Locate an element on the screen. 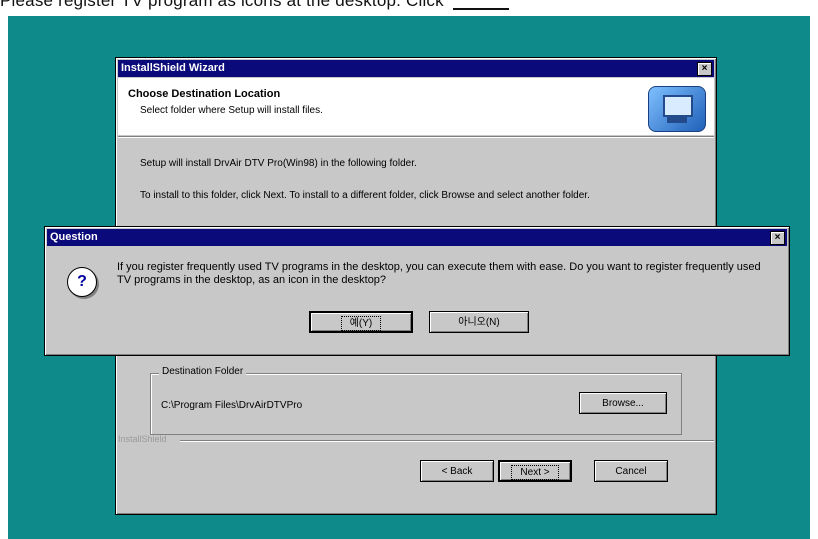  wizard-title-bar: InstallShield Wizard × is located at coordinates (416, 68).